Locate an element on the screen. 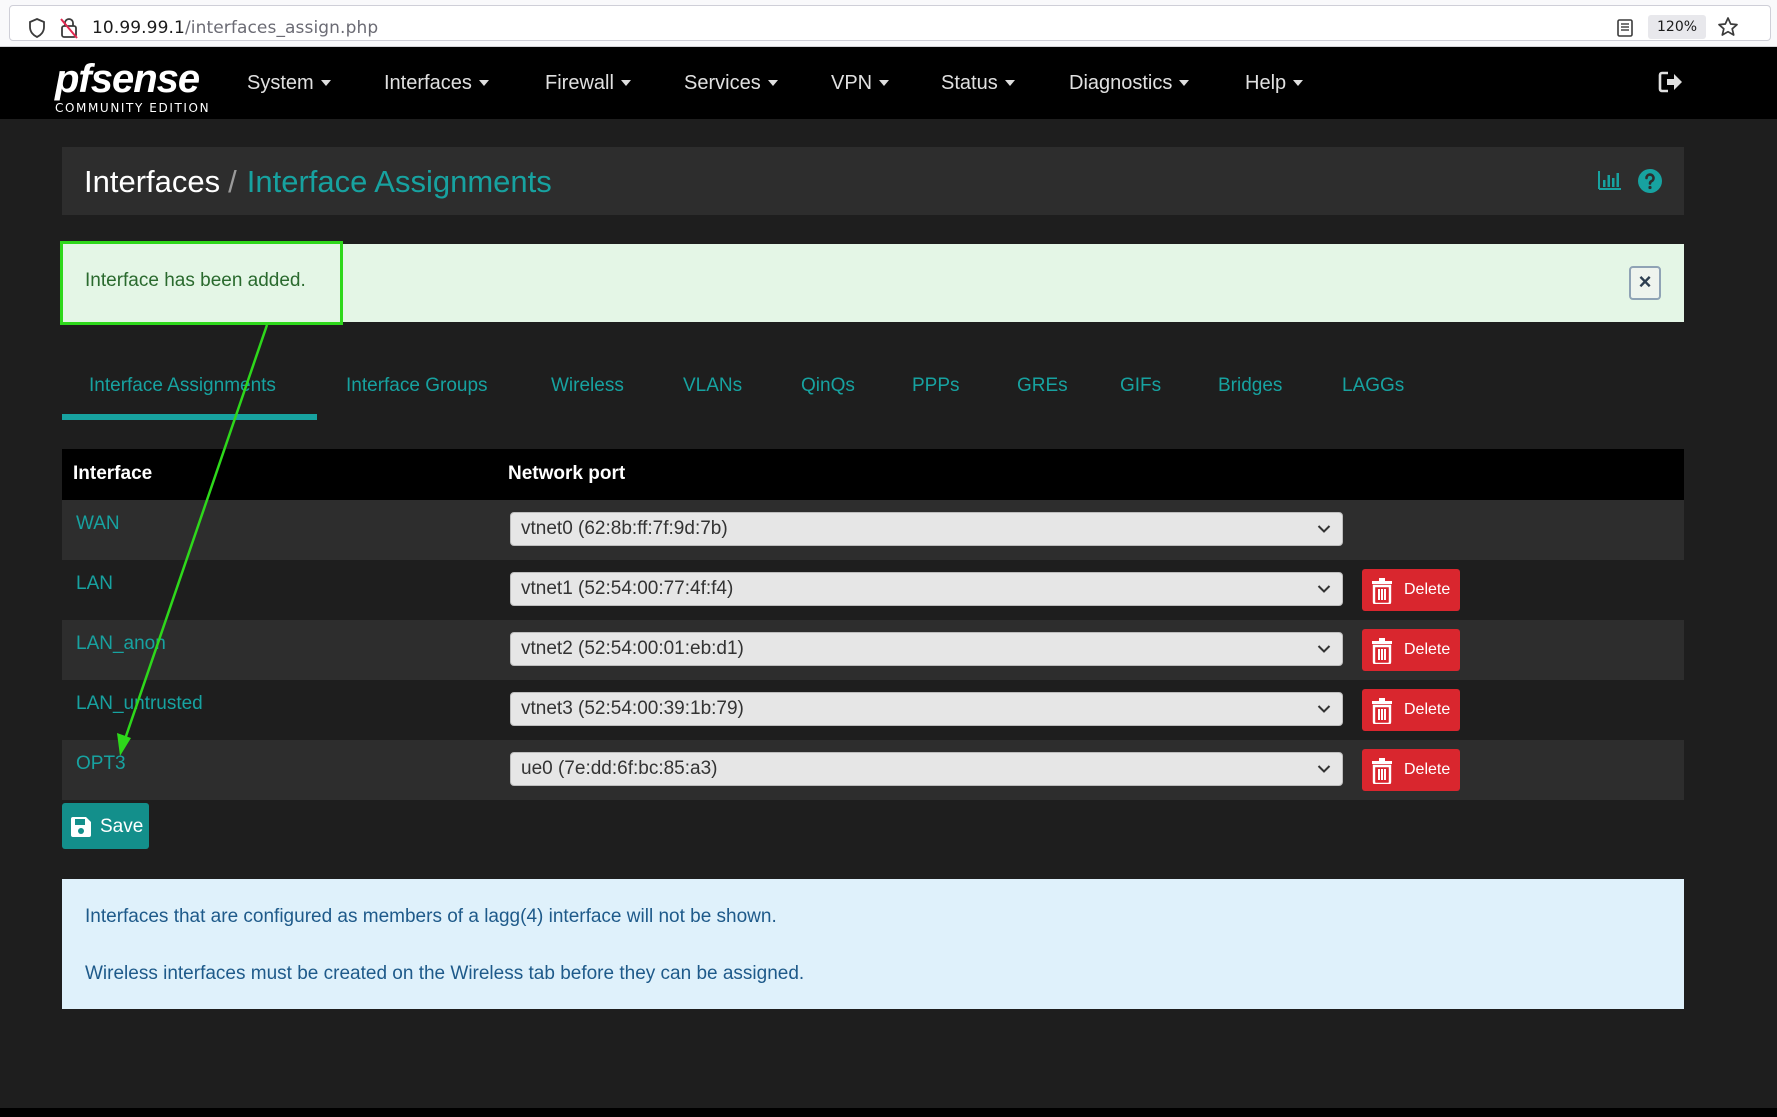 This screenshot has width=1777, height=1117. tab-laggs: LAGGs is located at coordinates (1373, 386).